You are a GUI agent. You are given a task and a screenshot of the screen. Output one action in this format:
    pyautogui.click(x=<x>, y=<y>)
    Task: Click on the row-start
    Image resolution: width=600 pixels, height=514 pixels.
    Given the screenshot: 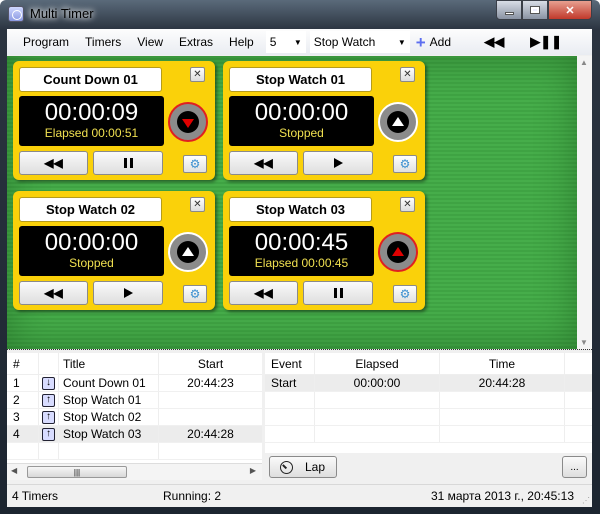 What is the action you would take?
    pyautogui.click(x=210, y=400)
    